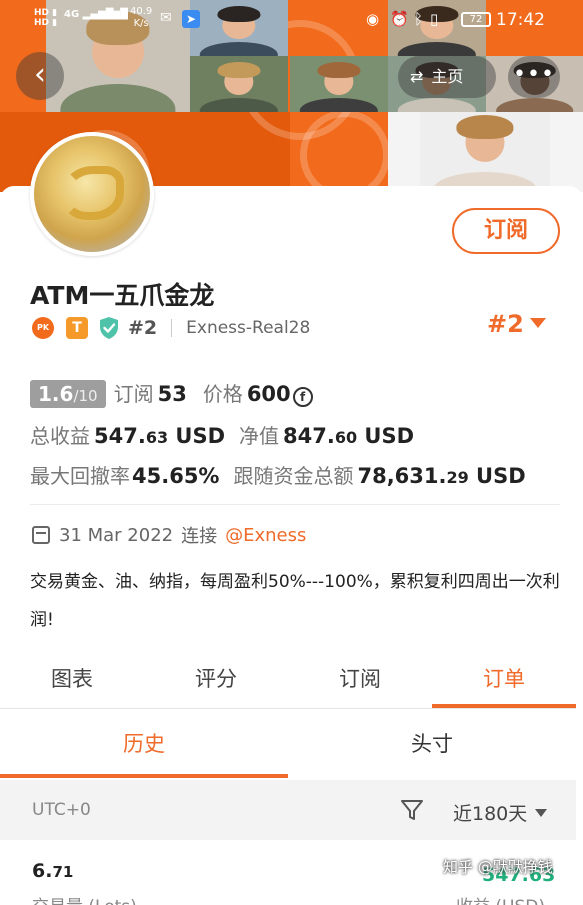 This screenshot has width=583, height=905. What do you see at coordinates (60, 436) in the screenshot?
I see `total-profit-label: 总收益` at bounding box center [60, 436].